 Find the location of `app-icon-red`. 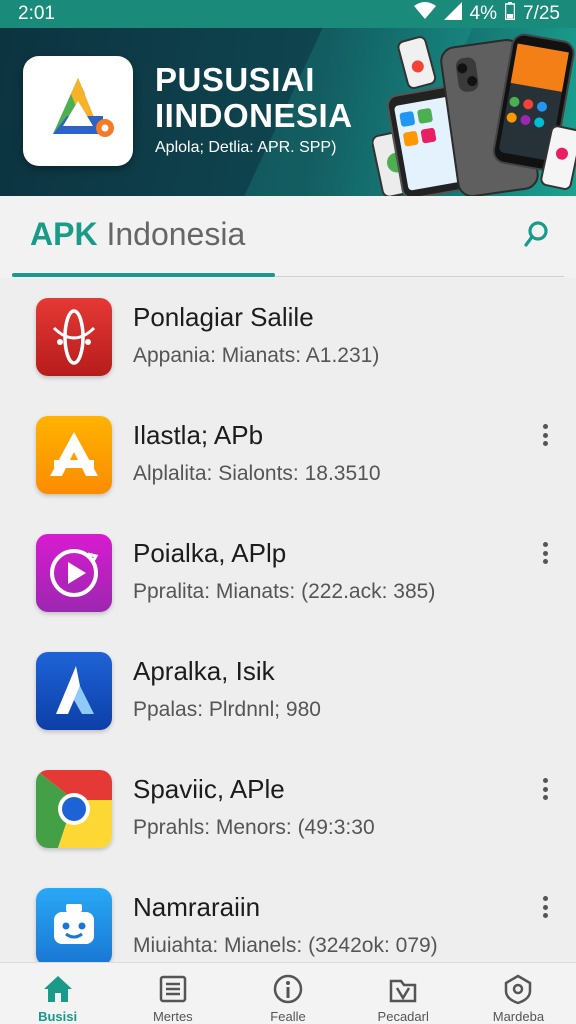

app-icon-red is located at coordinates (74, 337).